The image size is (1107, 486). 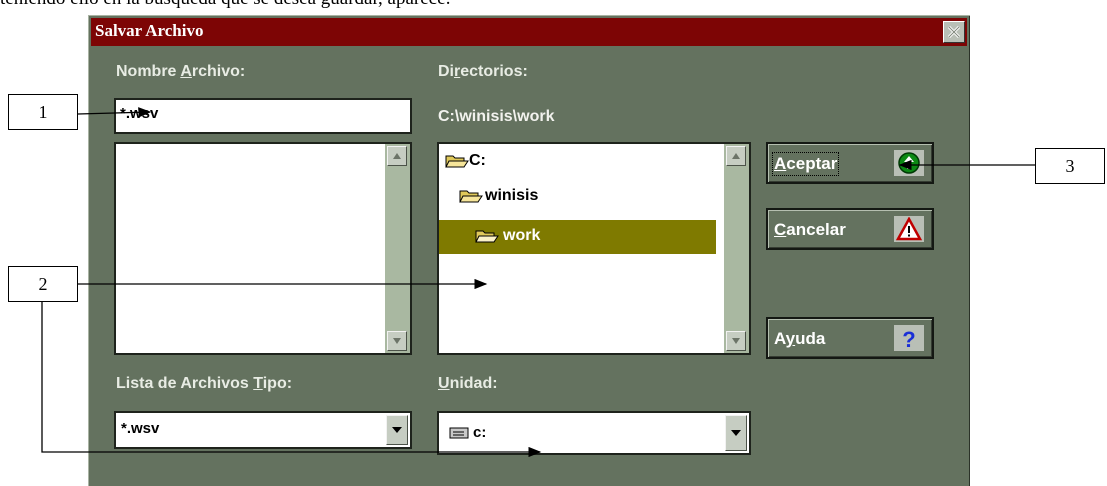 What do you see at coordinates (291, 380) in the screenshot?
I see `arrow-2-lower` at bounding box center [291, 380].